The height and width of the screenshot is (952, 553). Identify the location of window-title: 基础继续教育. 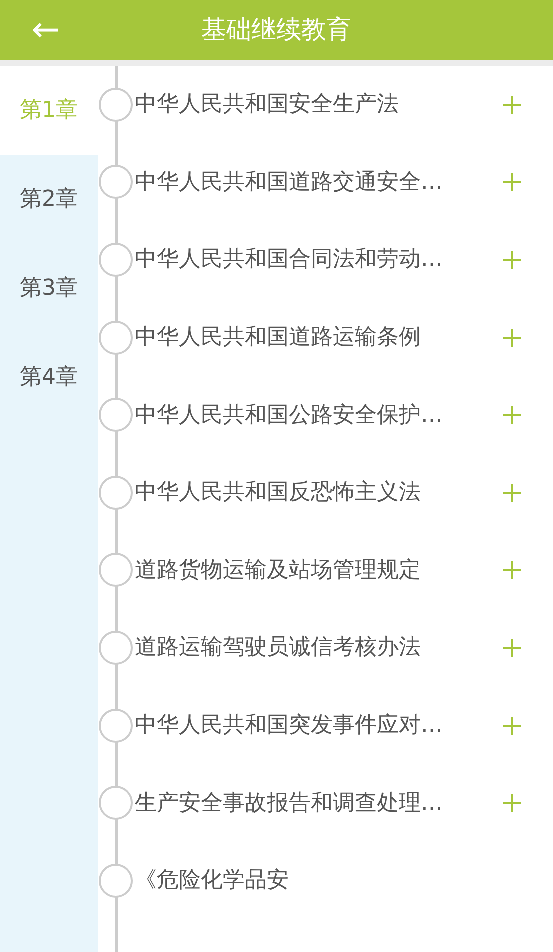
(277, 30).